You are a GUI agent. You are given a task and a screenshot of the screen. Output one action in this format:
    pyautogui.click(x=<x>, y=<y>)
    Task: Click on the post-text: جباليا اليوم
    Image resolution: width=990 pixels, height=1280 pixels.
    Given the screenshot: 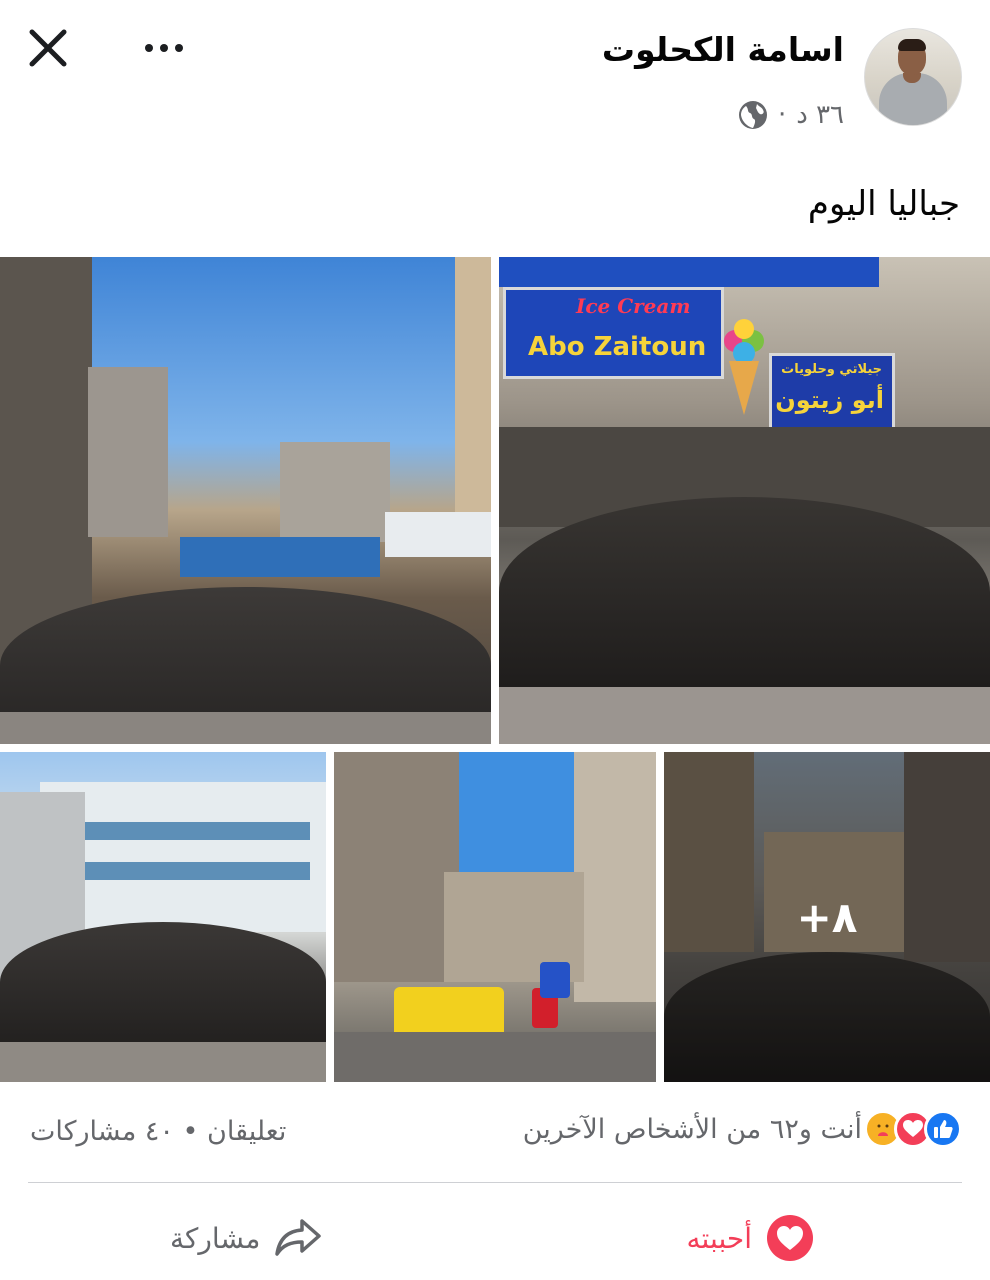 What is the action you would take?
    pyautogui.click(x=883, y=204)
    